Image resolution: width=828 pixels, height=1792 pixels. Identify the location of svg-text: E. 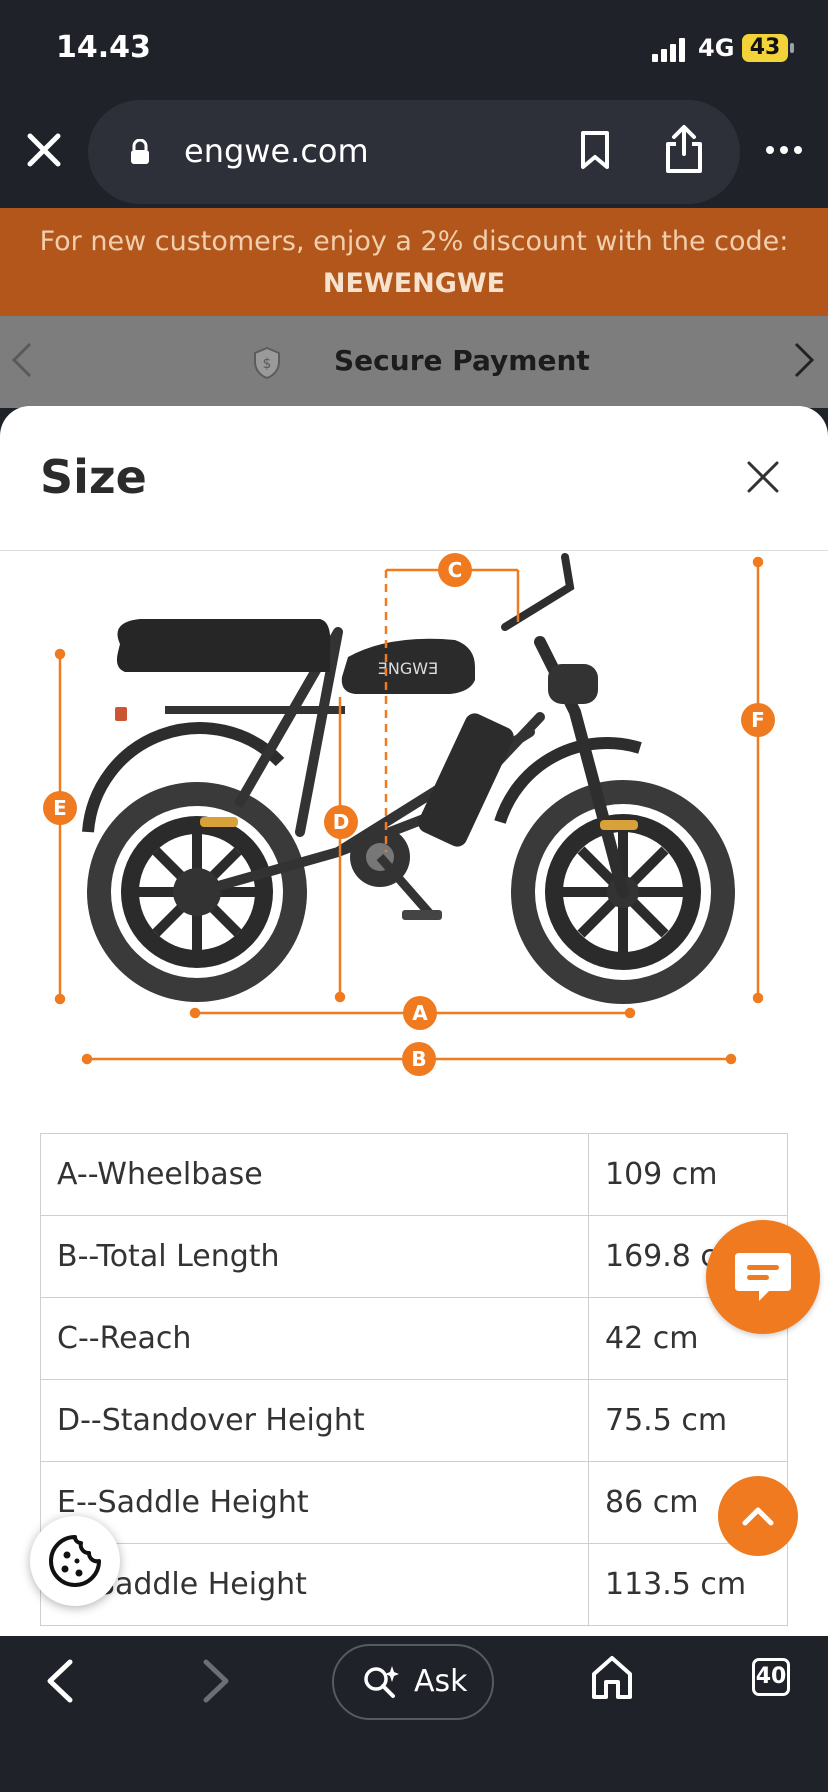
(60, 808).